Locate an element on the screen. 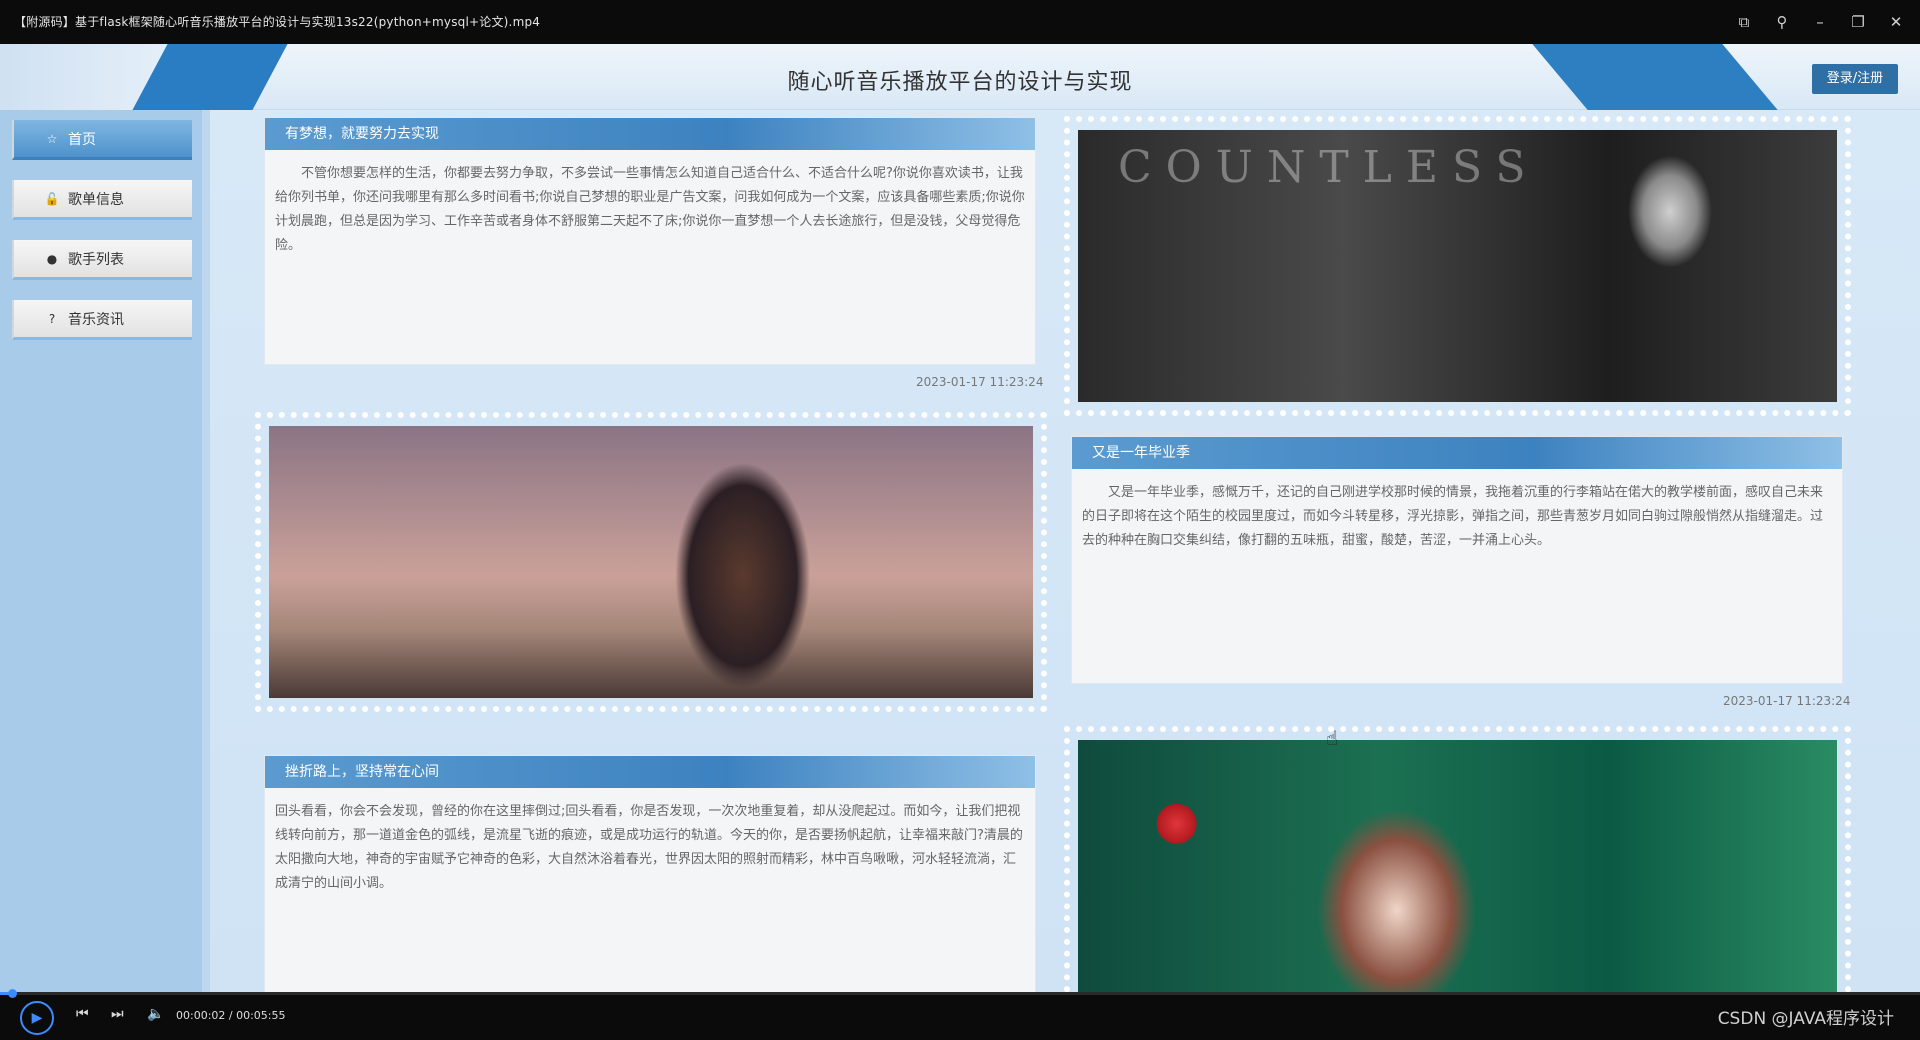 This screenshot has width=1920, height=1040. sidebar-item-home: ☆ 首页 is located at coordinates (102, 140).